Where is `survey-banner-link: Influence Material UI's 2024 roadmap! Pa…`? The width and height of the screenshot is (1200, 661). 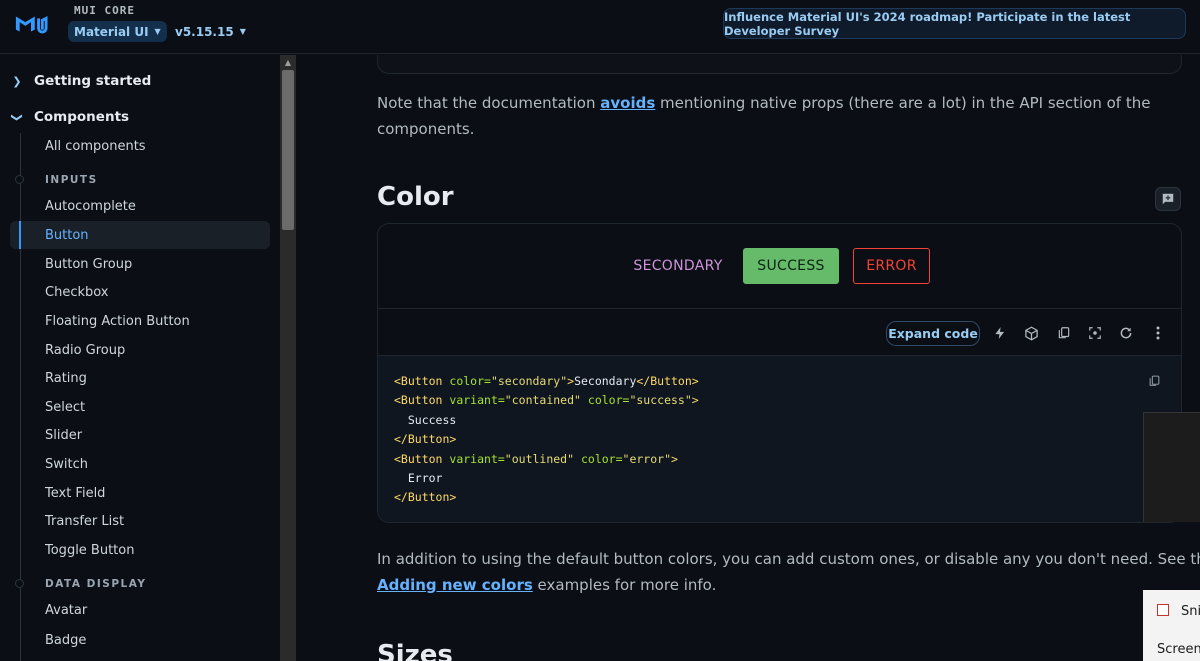
survey-banner-link: Influence Material UI's 2024 roadmap! Pa… is located at coordinates (954, 23).